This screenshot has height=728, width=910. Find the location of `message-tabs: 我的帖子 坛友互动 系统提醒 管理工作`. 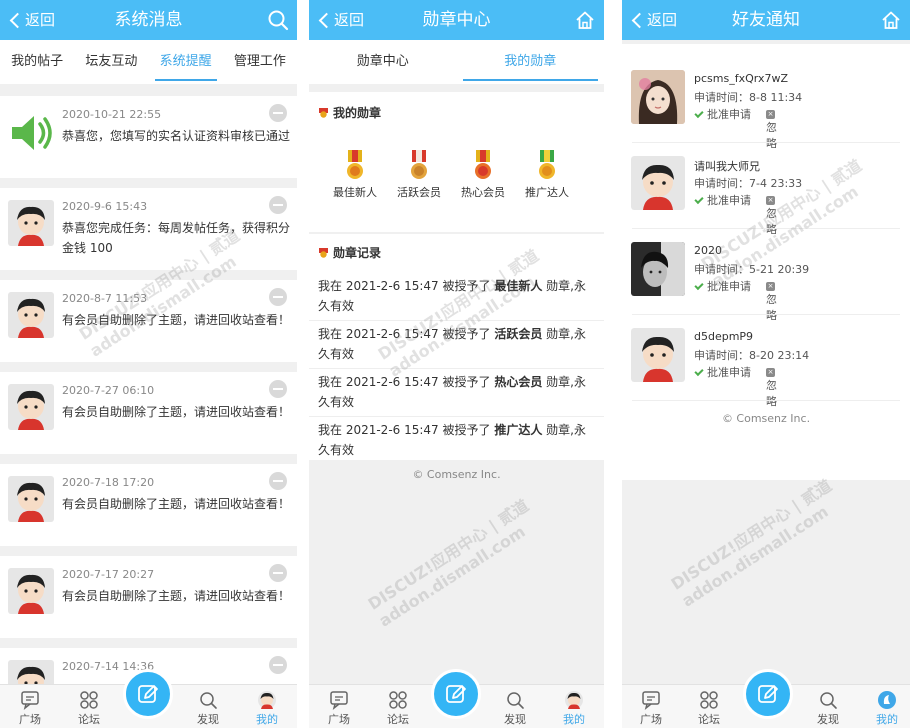

message-tabs: 我的帖子 坛友互动 系统提醒 管理工作 is located at coordinates (148, 62).